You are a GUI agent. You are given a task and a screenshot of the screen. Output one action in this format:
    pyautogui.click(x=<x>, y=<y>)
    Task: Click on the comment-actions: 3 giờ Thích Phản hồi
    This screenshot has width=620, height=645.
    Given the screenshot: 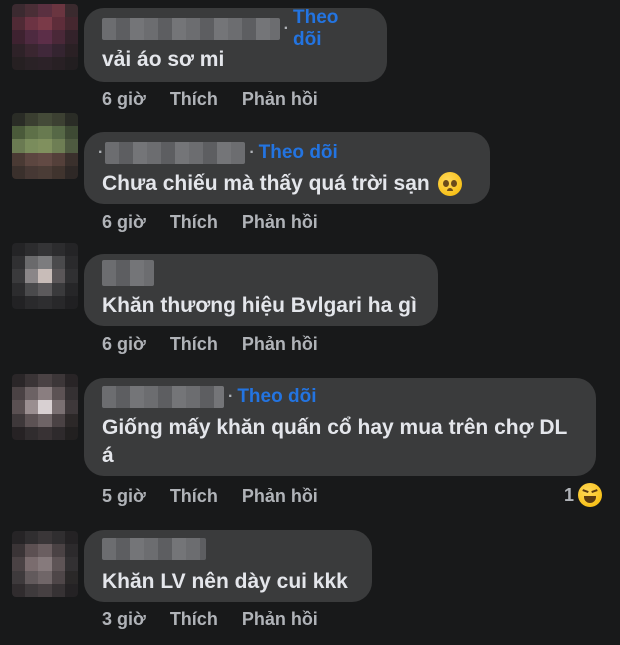 What is the action you would take?
    pyautogui.click(x=210, y=619)
    